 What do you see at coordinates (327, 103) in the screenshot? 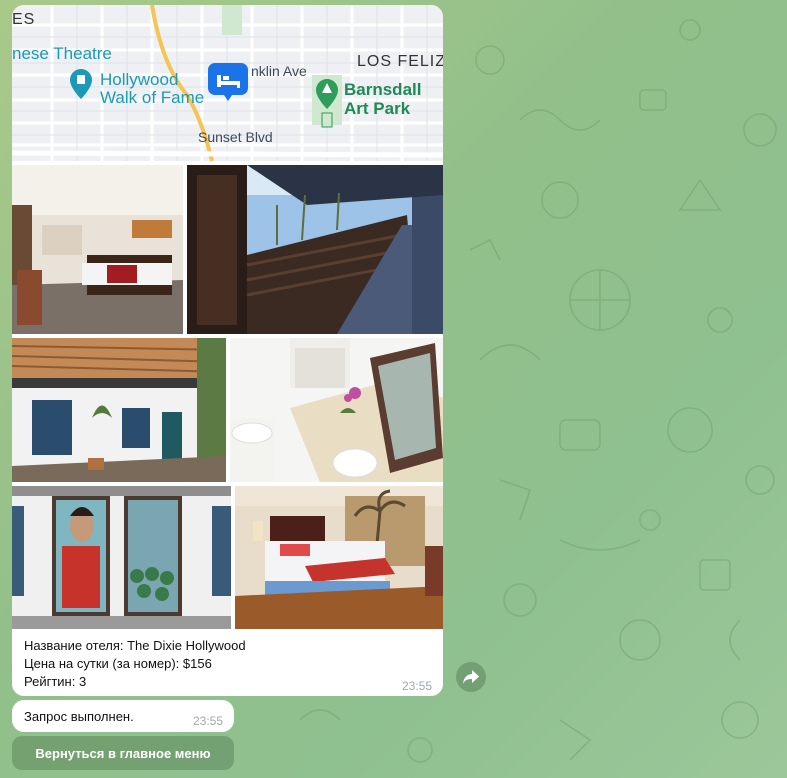
I see `park-pin-icon` at bounding box center [327, 103].